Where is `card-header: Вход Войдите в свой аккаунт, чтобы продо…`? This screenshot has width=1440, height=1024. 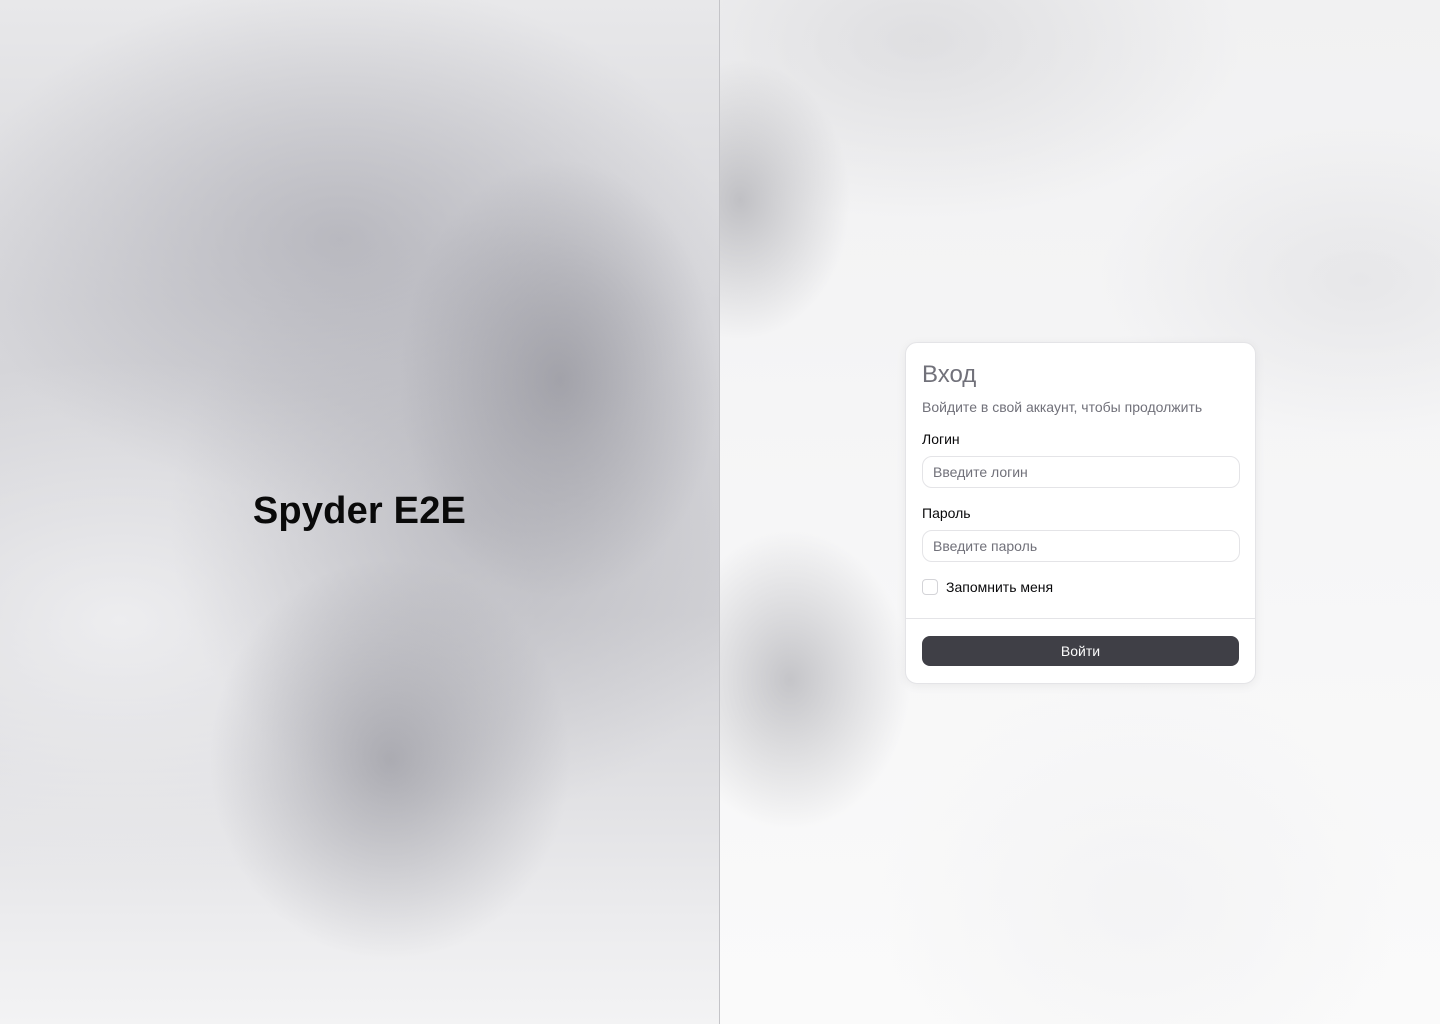
card-header: Вход Войдите в свой аккаунт, чтобы продо… is located at coordinates (1080, 379).